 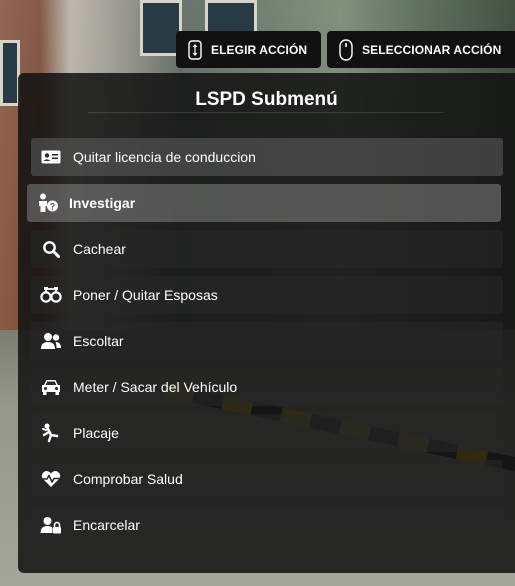 I want to click on menu-item-label: Meter / Sacar del Vehículo, so click(x=155, y=387).